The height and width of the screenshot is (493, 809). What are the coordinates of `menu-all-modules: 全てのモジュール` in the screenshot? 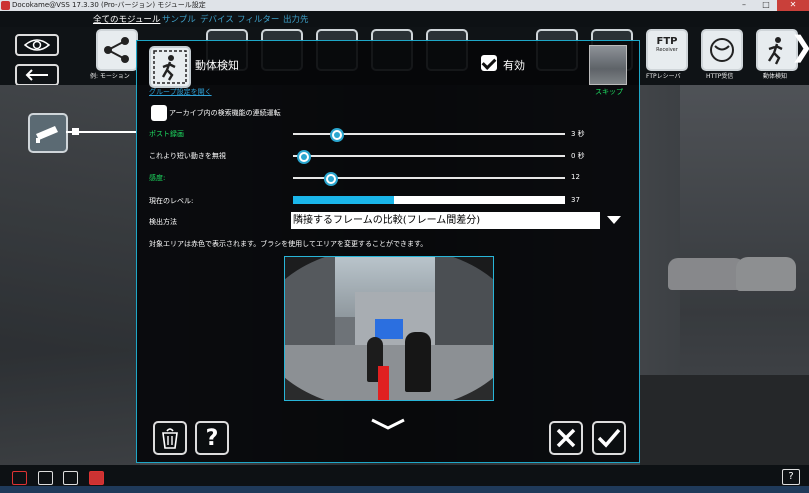 It's located at (126, 19).